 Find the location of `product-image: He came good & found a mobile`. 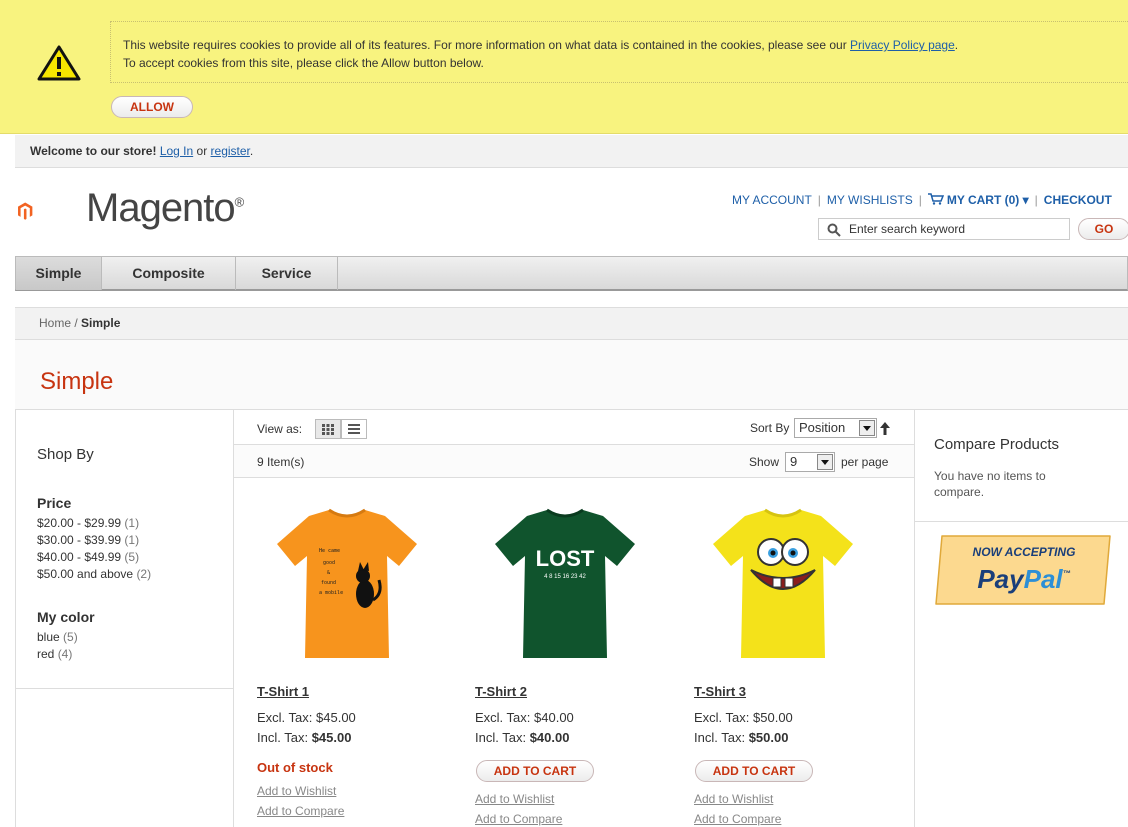

product-image: He came good & found a mobile is located at coordinates (347, 588).